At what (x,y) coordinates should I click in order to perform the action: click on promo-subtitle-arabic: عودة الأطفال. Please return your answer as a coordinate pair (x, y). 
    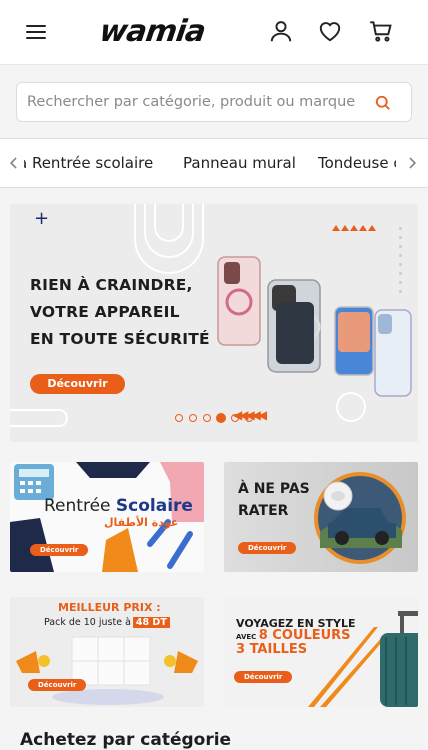
    Looking at the image, I should click on (141, 522).